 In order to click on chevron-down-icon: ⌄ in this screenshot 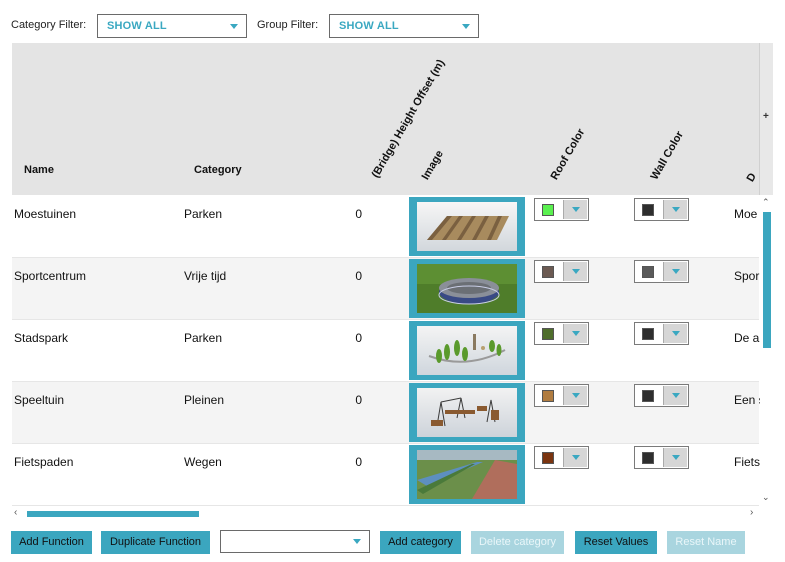, I will do `click(766, 497)`.